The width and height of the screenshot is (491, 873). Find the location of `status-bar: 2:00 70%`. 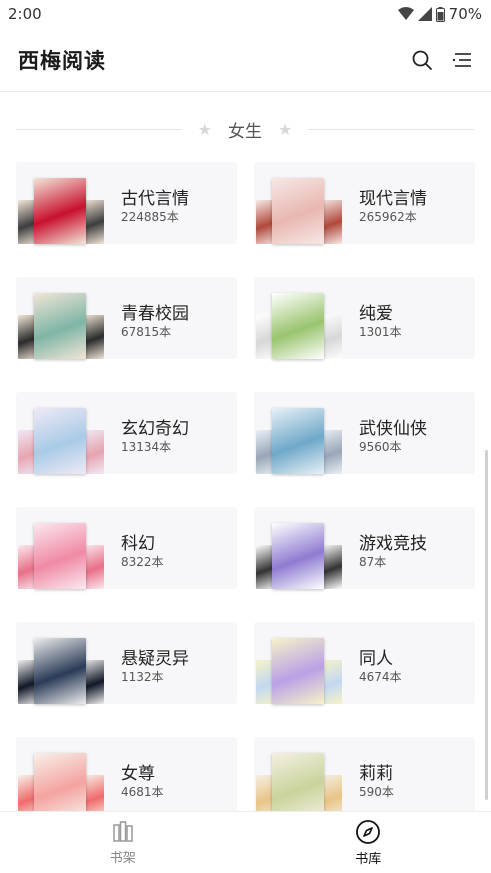

status-bar: 2:00 70% is located at coordinates (245, 14).